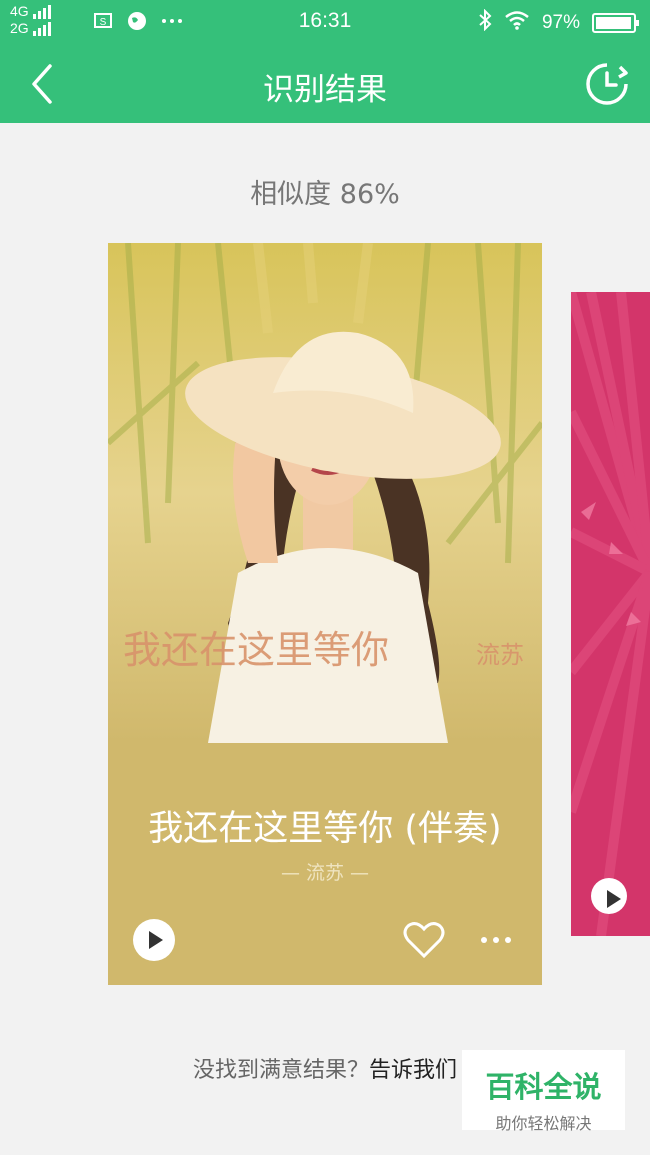 The height and width of the screenshot is (1155, 650). I want to click on more-dots-icon, so click(496, 940).